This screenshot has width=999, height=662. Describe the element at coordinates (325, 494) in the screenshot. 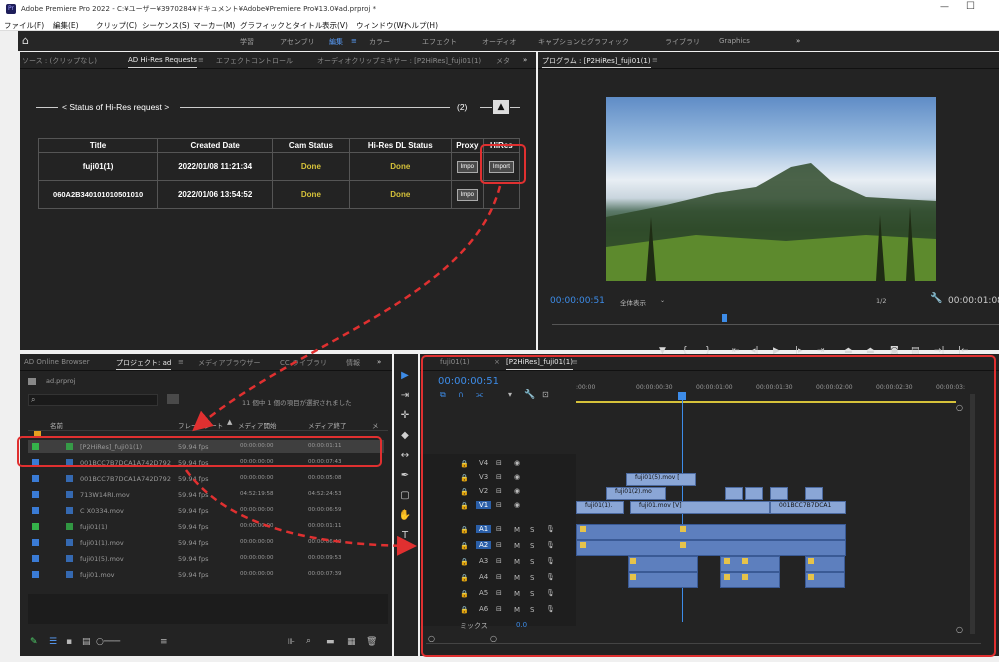

I see `clip-media-end: 04:52:24:53` at that location.